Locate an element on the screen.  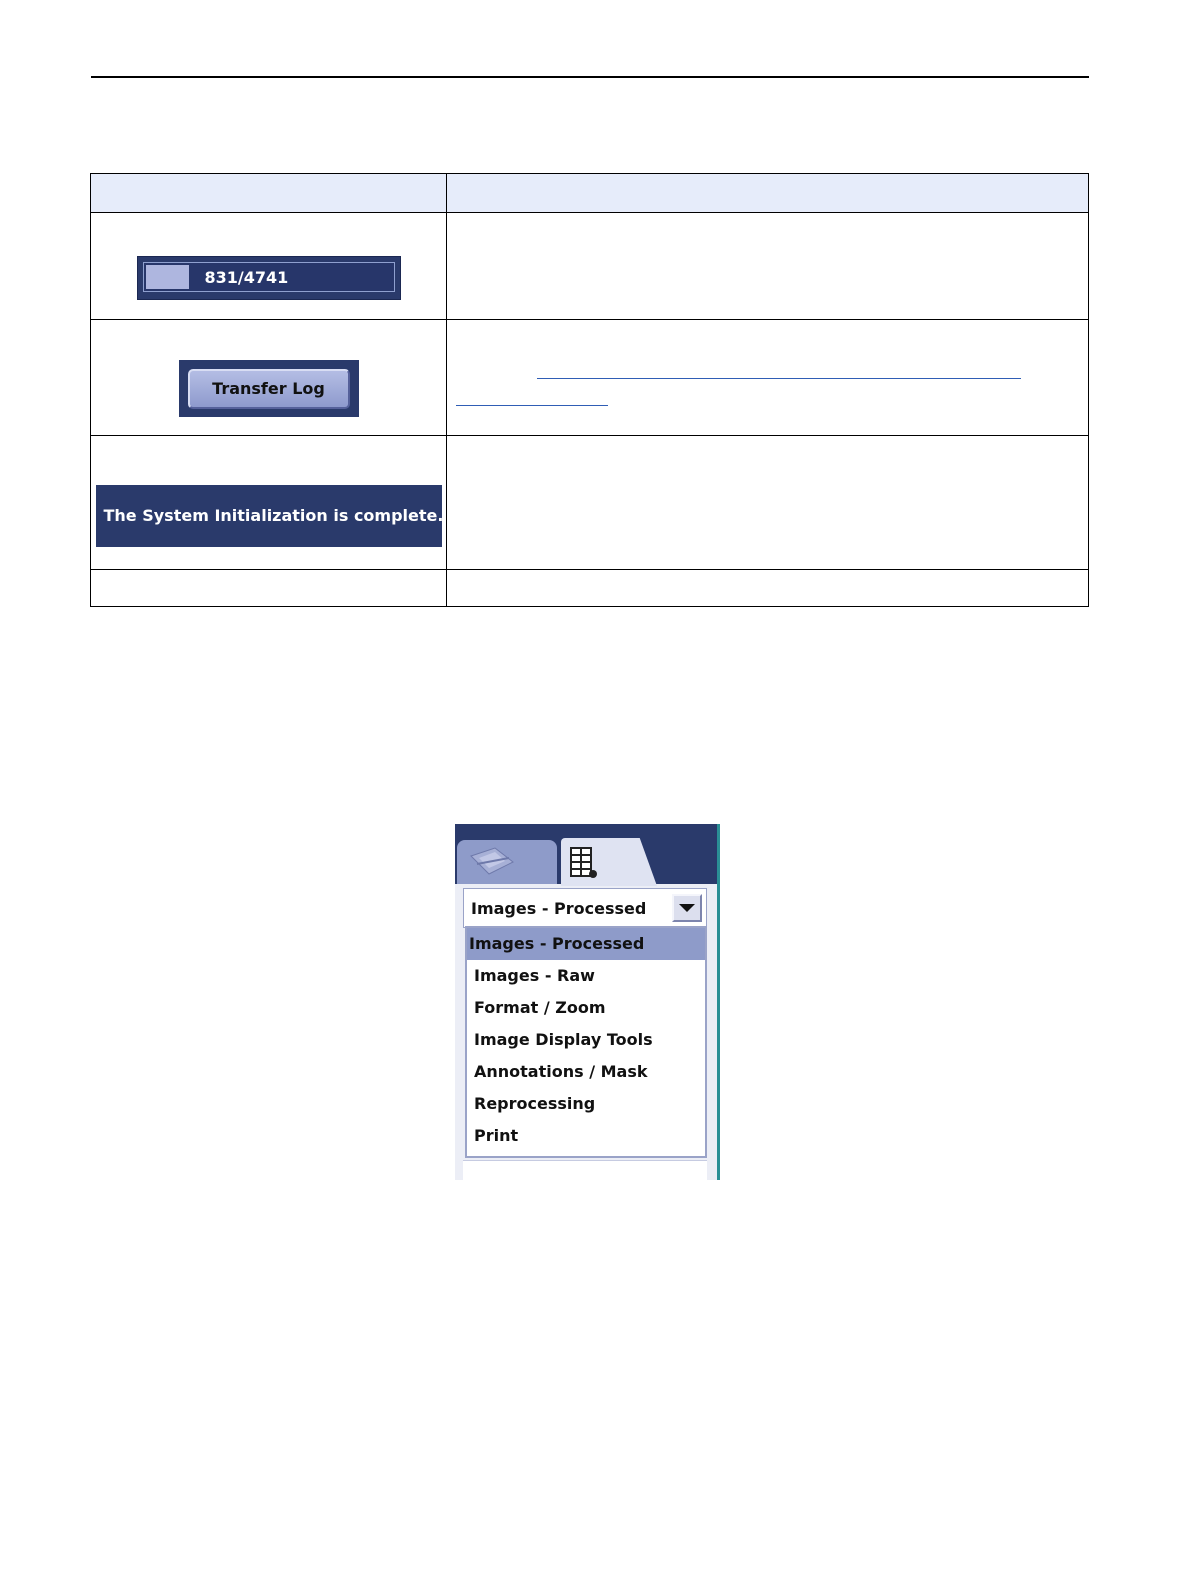
row3-description-cell is located at coordinates (767, 502).